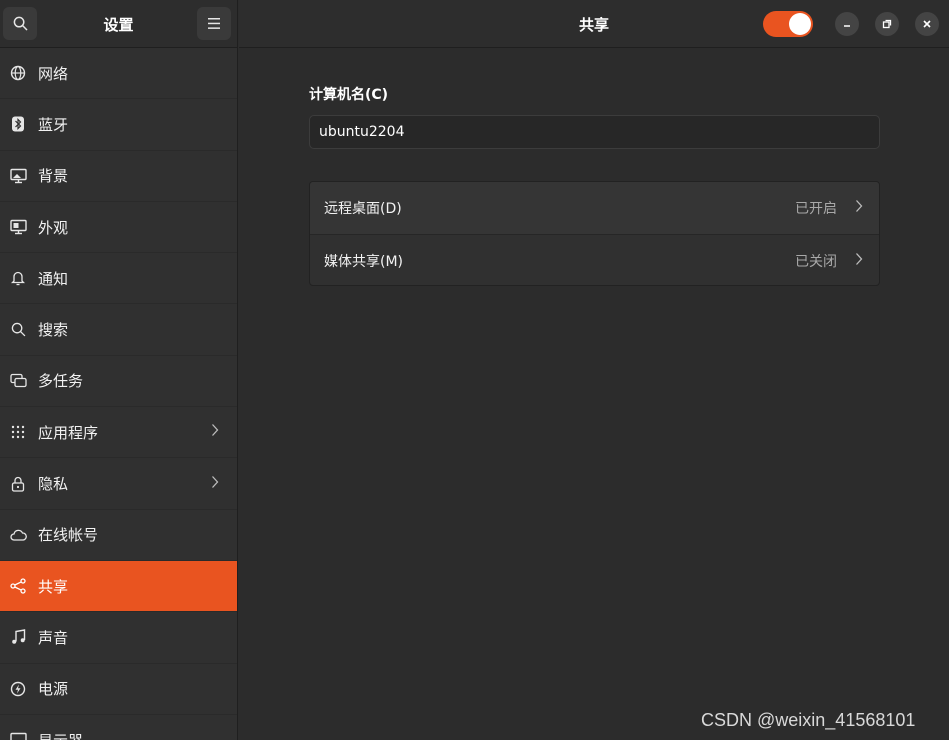 This screenshot has height=740, width=949. I want to click on sidebar-item-label: 蓝牙, so click(53, 124).